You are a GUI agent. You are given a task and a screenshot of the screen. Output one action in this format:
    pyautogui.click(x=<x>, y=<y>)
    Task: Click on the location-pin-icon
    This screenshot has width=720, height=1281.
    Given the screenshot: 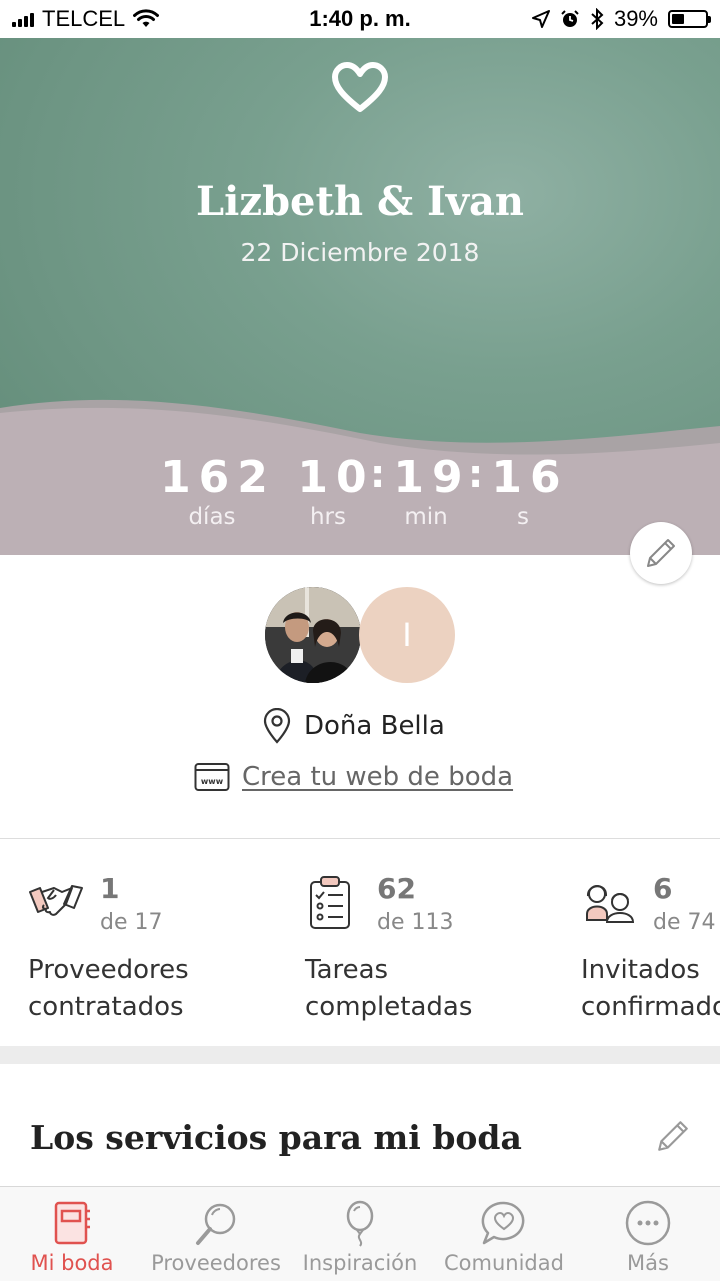 What is the action you would take?
    pyautogui.click(x=277, y=726)
    